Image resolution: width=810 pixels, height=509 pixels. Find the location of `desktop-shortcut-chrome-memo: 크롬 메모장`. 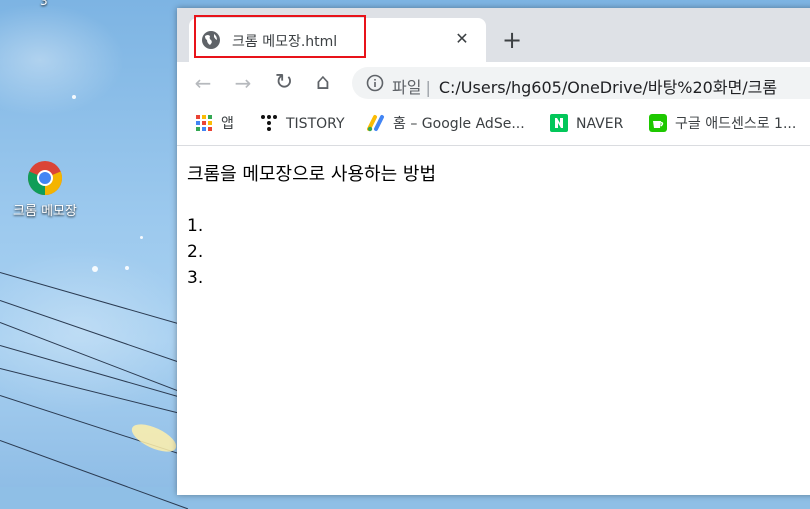

desktop-shortcut-chrome-memo: 크롬 메모장 is located at coordinates (45, 189).